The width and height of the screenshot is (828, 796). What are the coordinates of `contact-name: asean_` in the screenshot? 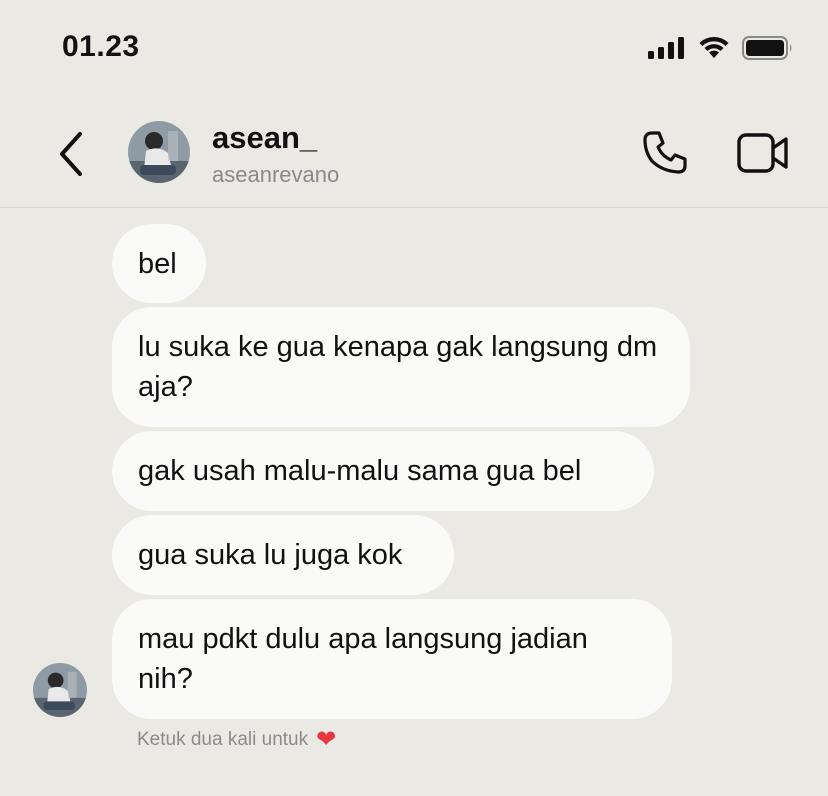 It's located at (264, 138).